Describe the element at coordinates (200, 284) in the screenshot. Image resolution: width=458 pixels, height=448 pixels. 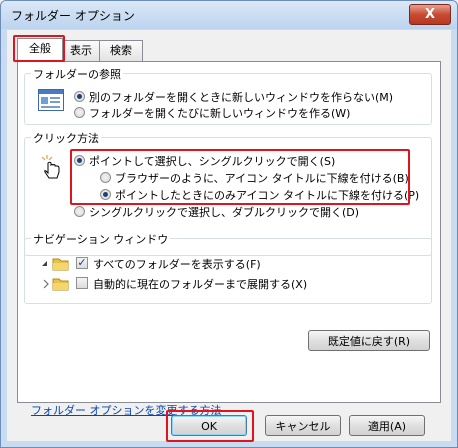
I see `auto-expand-label: 自動的に現在のフォルダーまで展開する(X)` at that location.